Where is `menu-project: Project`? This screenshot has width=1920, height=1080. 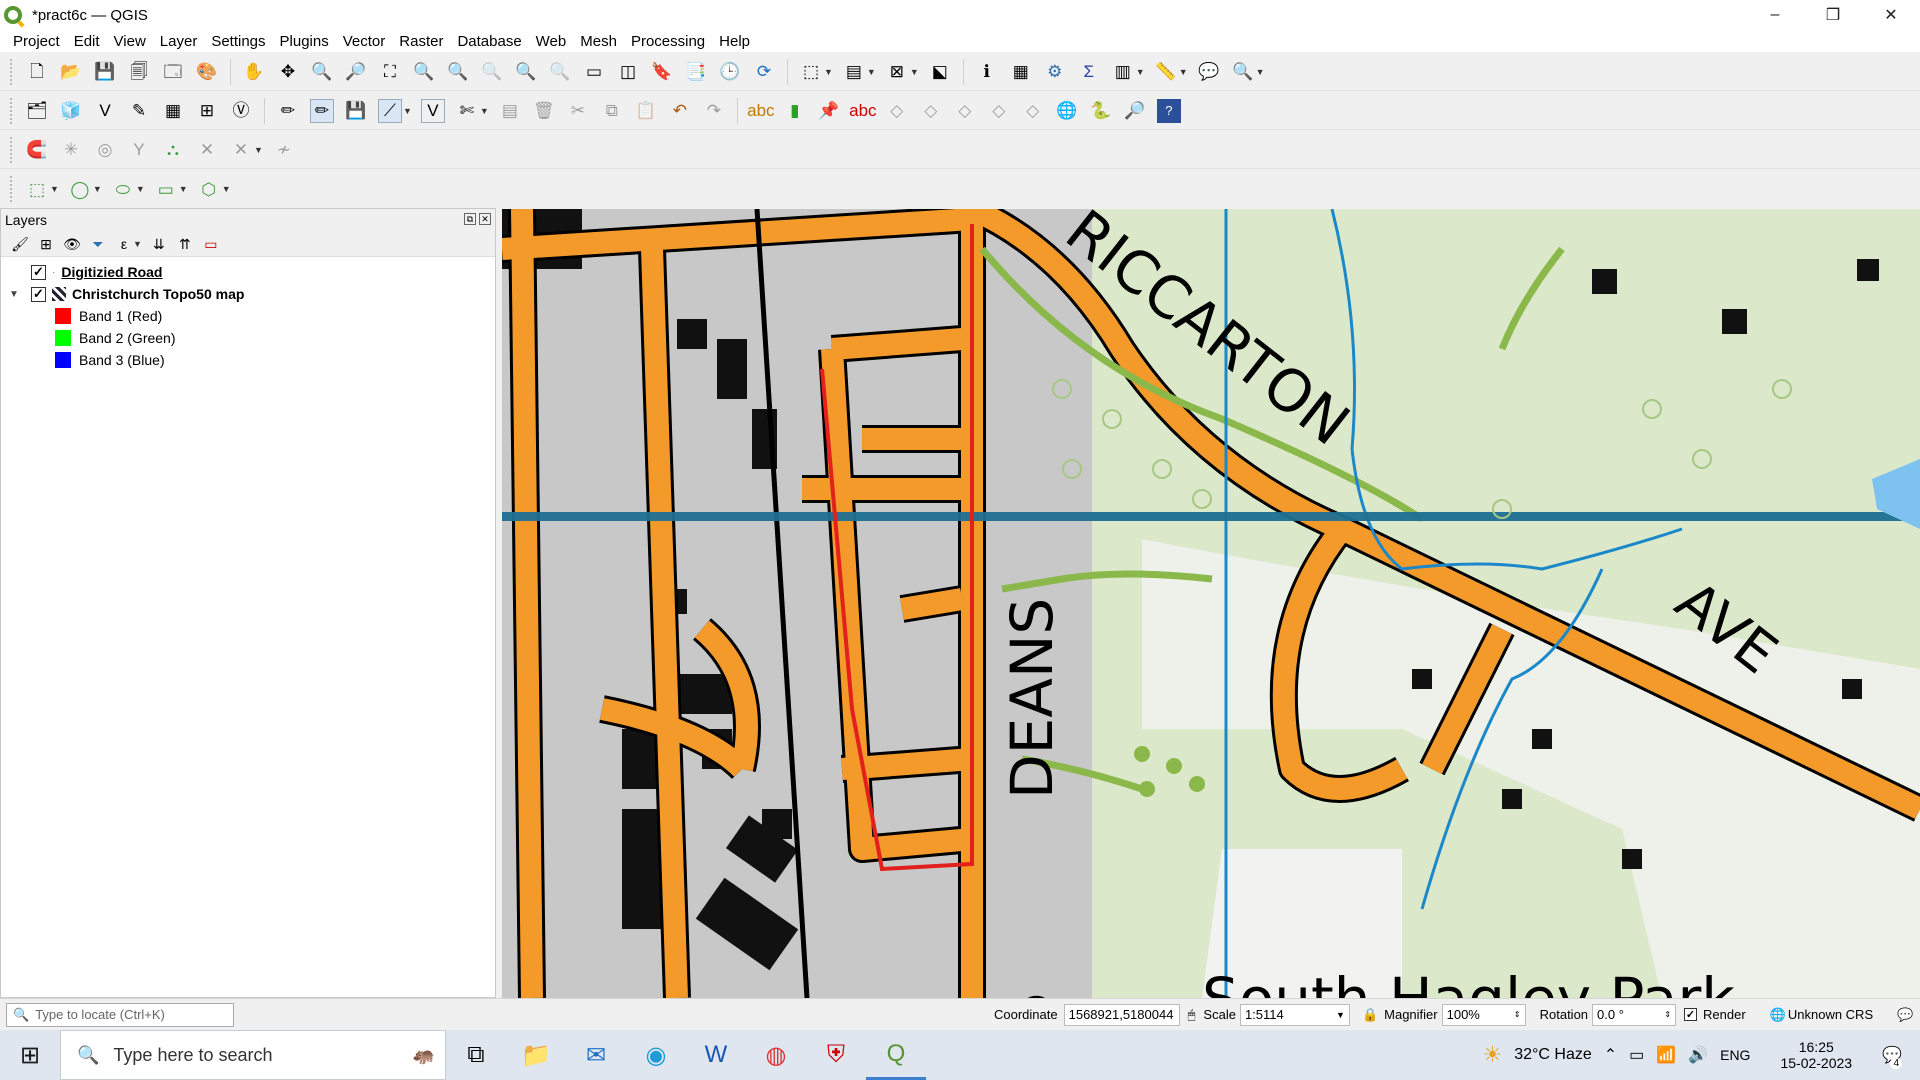 menu-project: Project is located at coordinates (36, 41).